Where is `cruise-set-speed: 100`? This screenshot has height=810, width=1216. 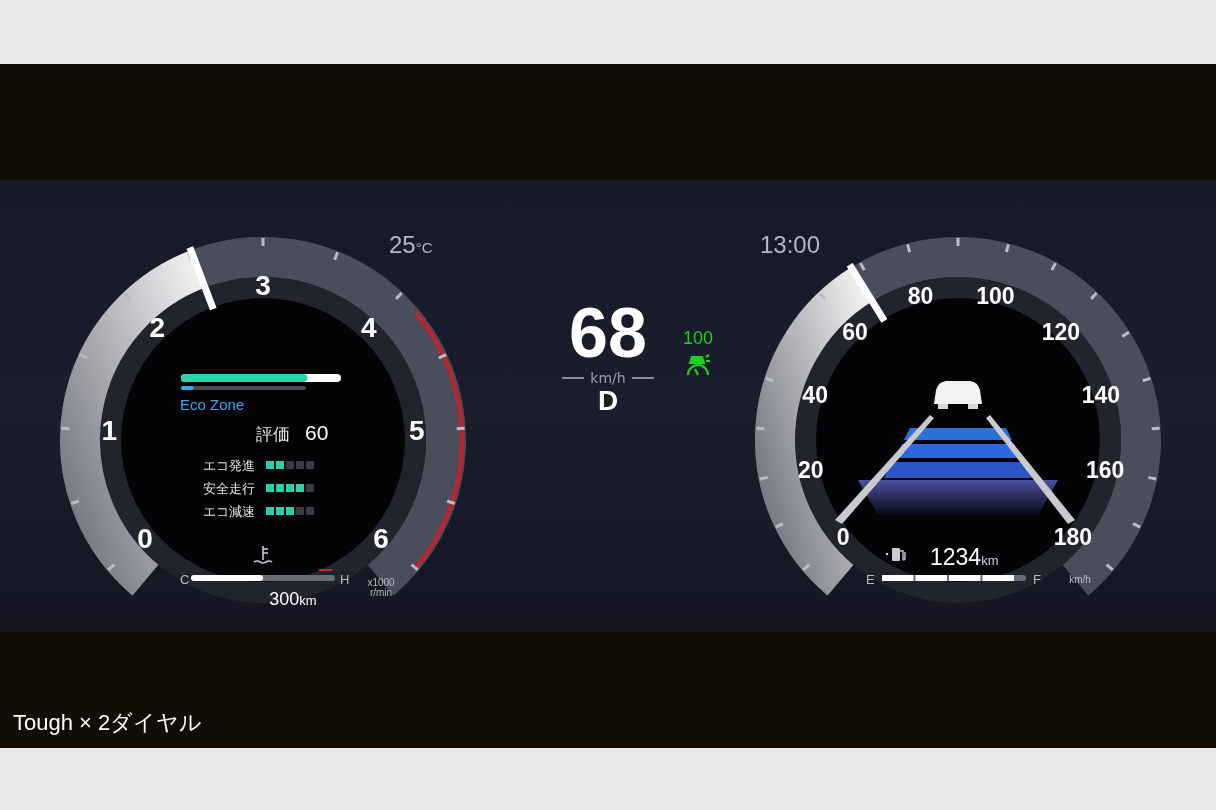 cruise-set-speed: 100 is located at coordinates (698, 338).